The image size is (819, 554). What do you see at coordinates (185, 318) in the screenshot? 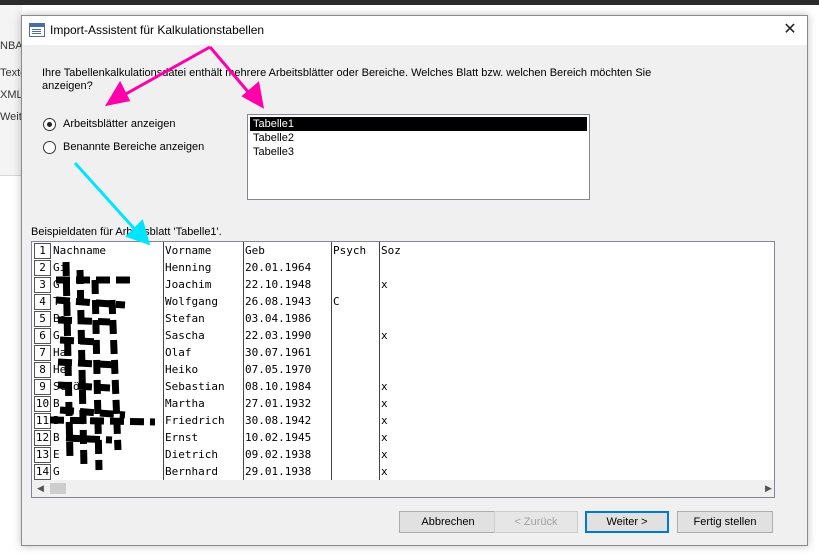
I see `table-cell: Stefan` at bounding box center [185, 318].